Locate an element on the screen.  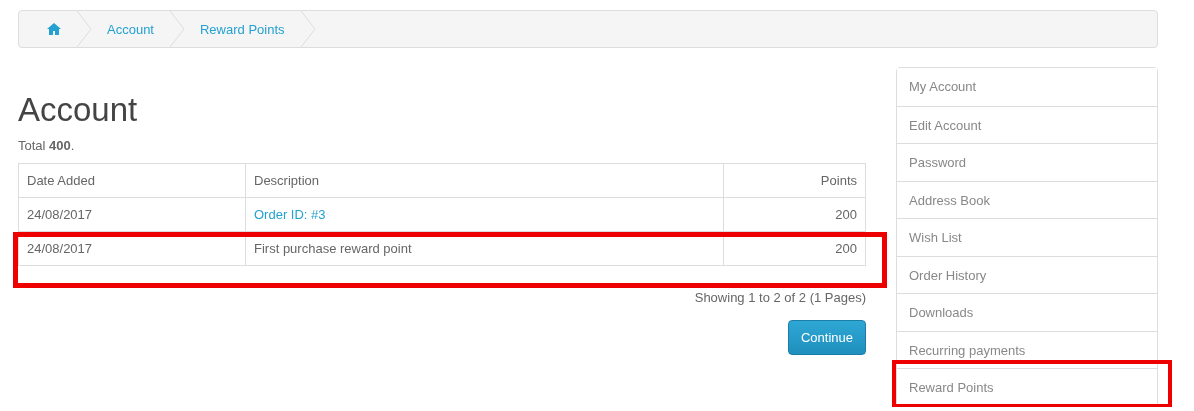
table-cell: 24/08/2017 is located at coordinates (132, 214).